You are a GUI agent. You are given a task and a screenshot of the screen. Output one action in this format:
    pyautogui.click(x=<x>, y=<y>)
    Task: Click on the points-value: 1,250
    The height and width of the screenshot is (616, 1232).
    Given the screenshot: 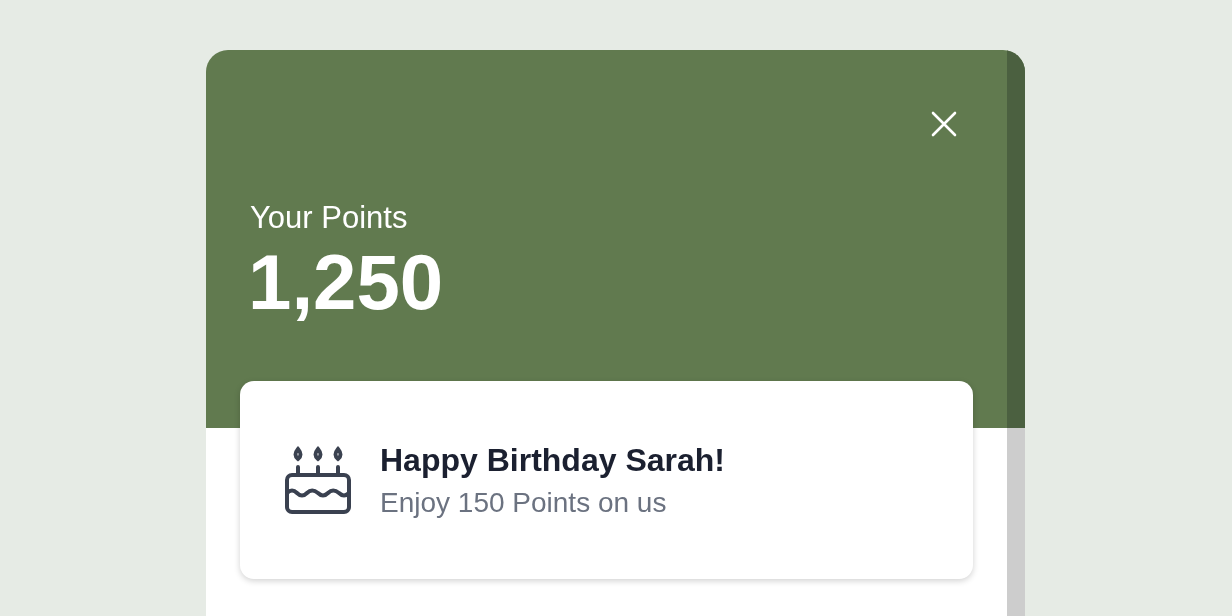 What is the action you would take?
    pyautogui.click(x=346, y=282)
    